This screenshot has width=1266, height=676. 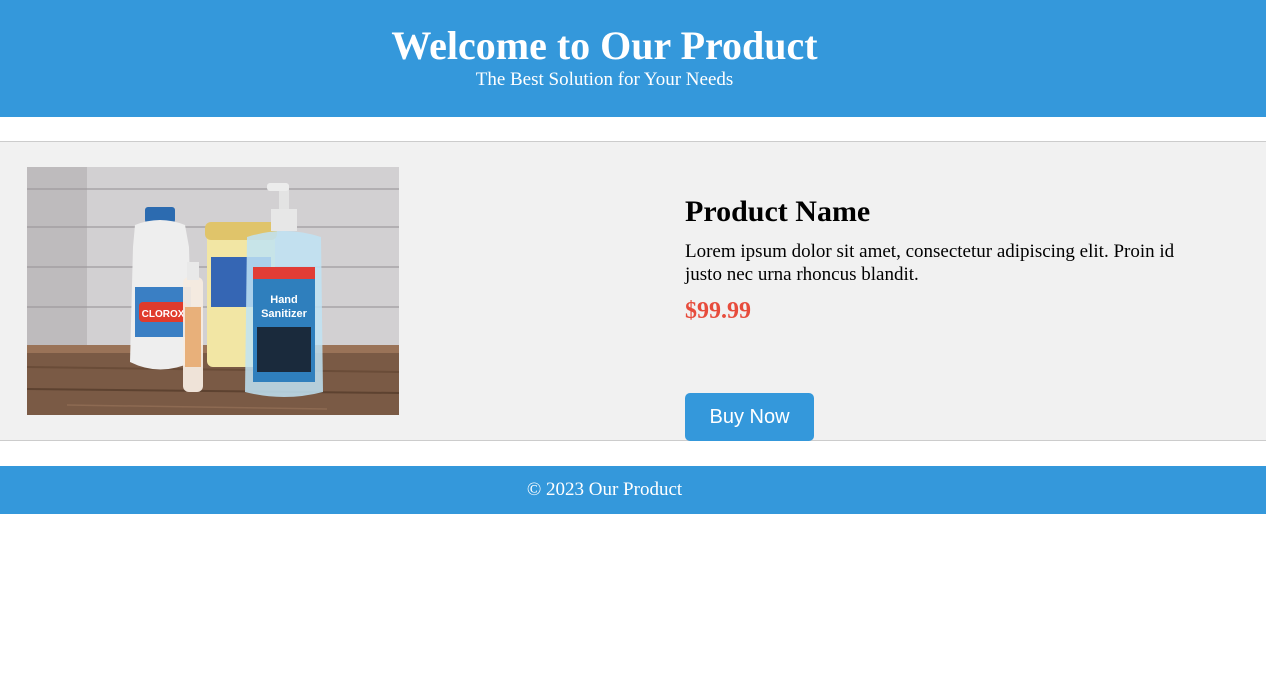 I want to click on footer-copyright: © 2023 Our Product, so click(x=604, y=489).